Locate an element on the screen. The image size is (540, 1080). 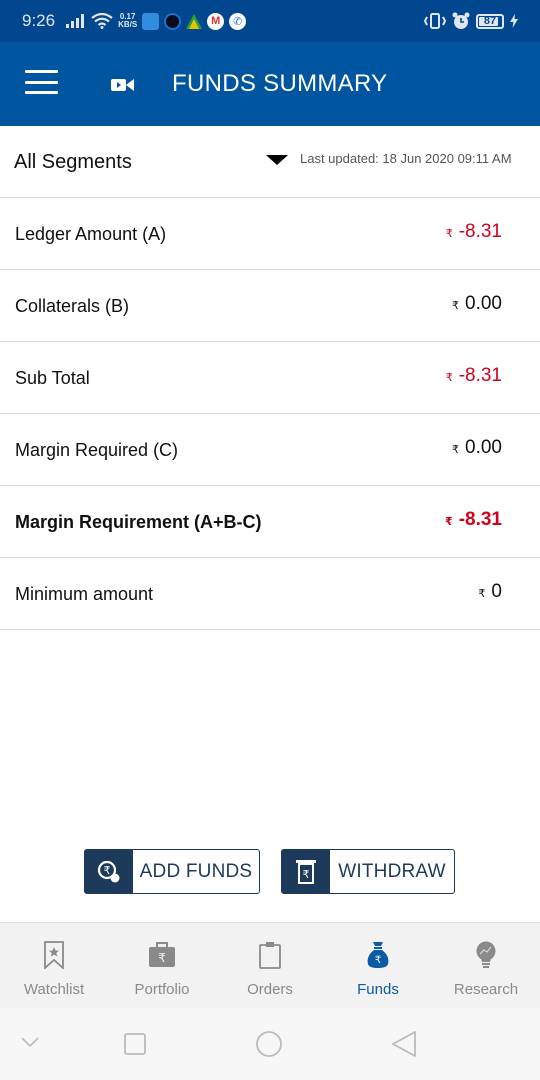
nav-item-orders: Orders is located at coordinates (270, 965).